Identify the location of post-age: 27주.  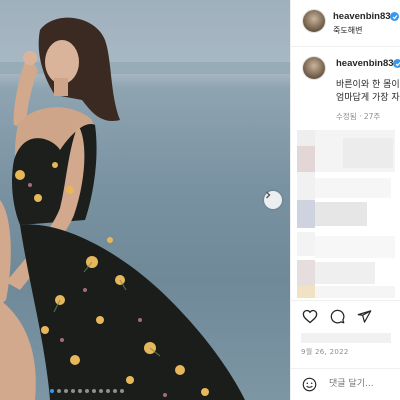
(372, 116).